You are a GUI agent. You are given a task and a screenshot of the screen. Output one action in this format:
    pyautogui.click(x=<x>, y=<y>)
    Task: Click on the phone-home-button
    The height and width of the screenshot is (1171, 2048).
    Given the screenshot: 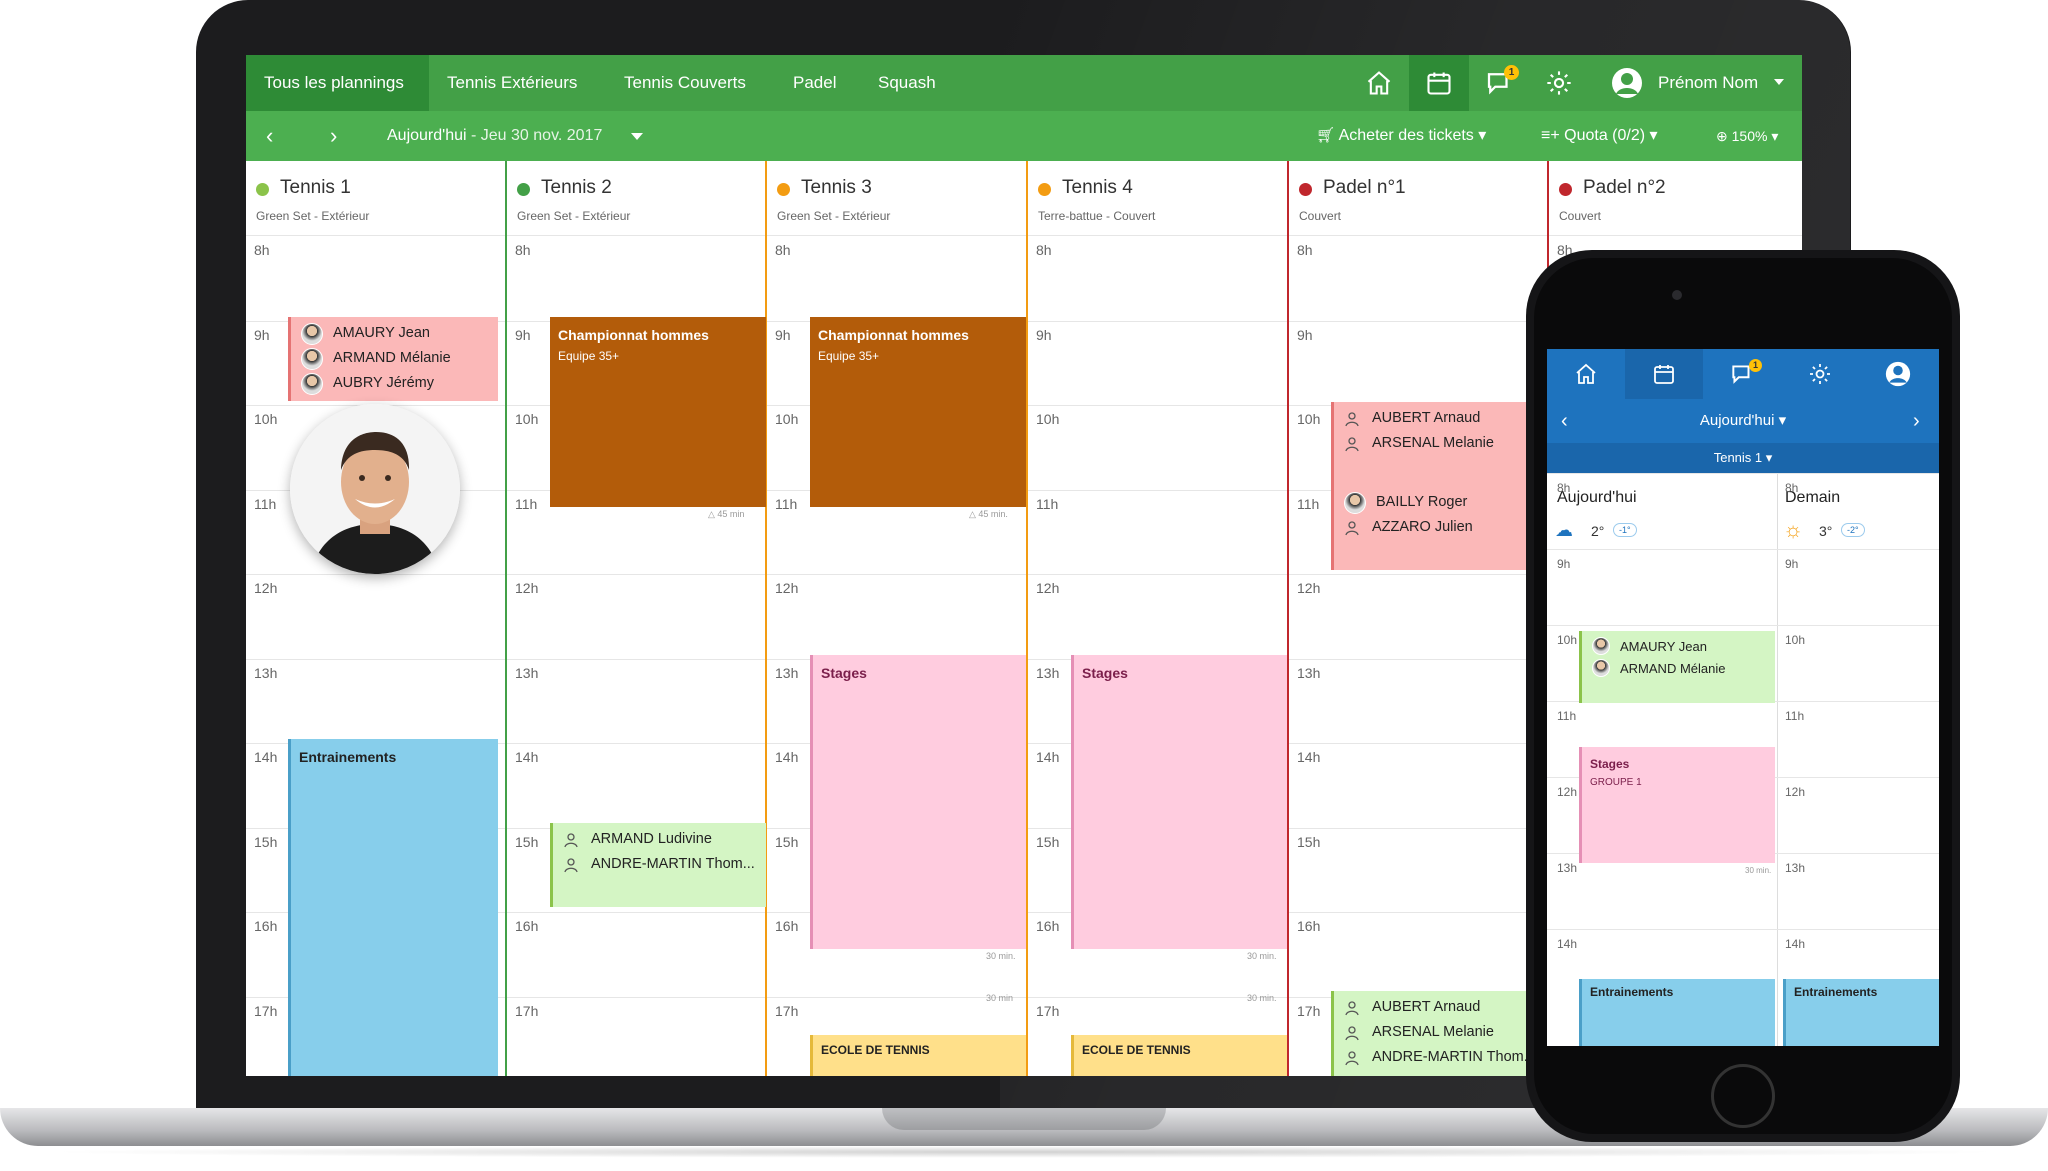 What is the action you would take?
    pyautogui.click(x=1743, y=1096)
    